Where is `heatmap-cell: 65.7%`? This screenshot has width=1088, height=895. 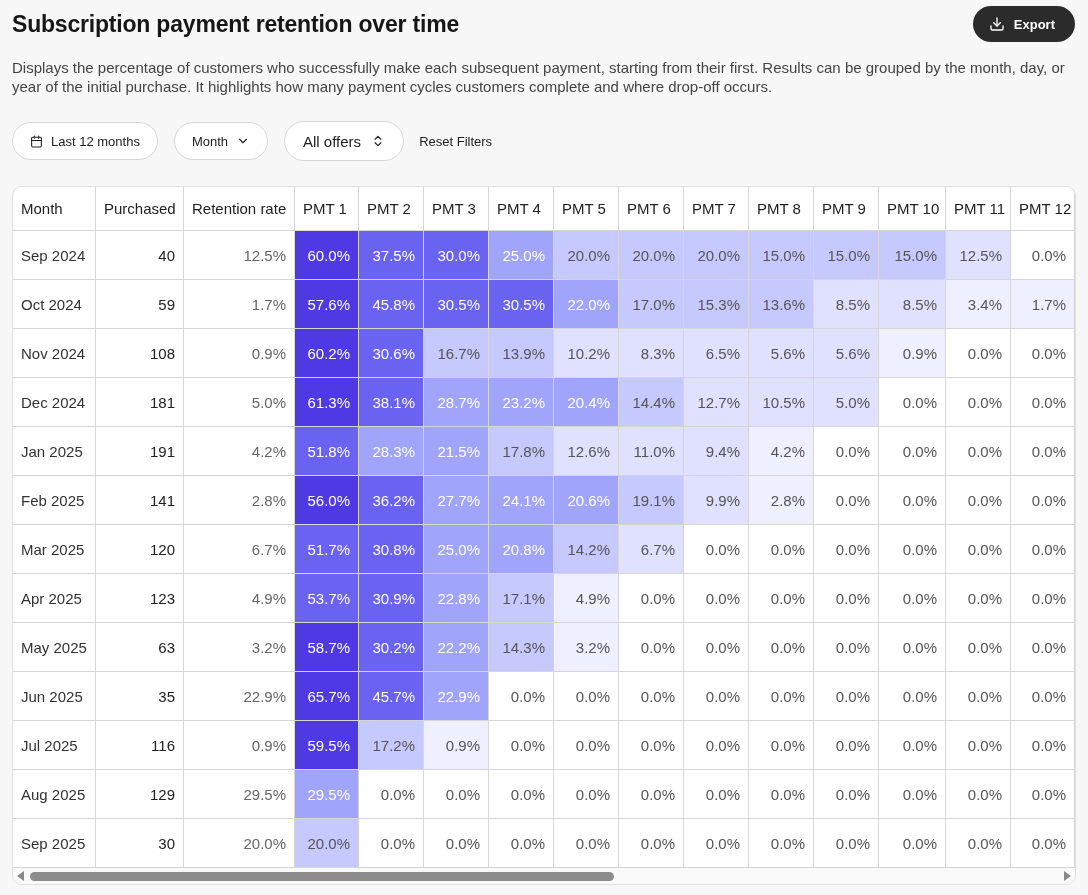 heatmap-cell: 65.7% is located at coordinates (327, 696).